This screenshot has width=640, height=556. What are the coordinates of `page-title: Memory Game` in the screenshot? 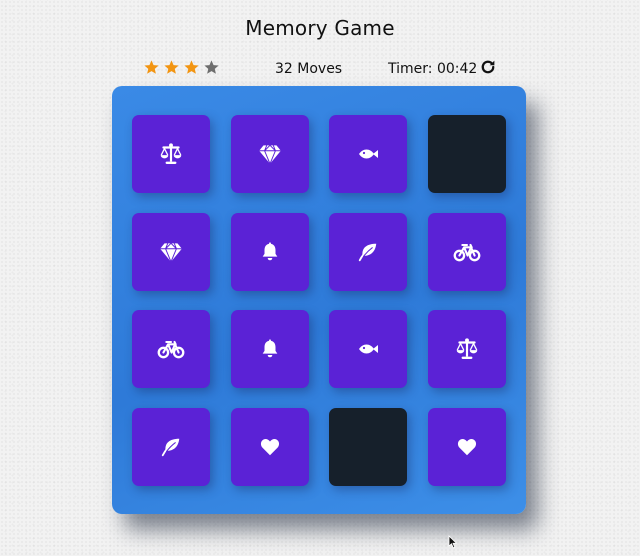 It's located at (320, 28).